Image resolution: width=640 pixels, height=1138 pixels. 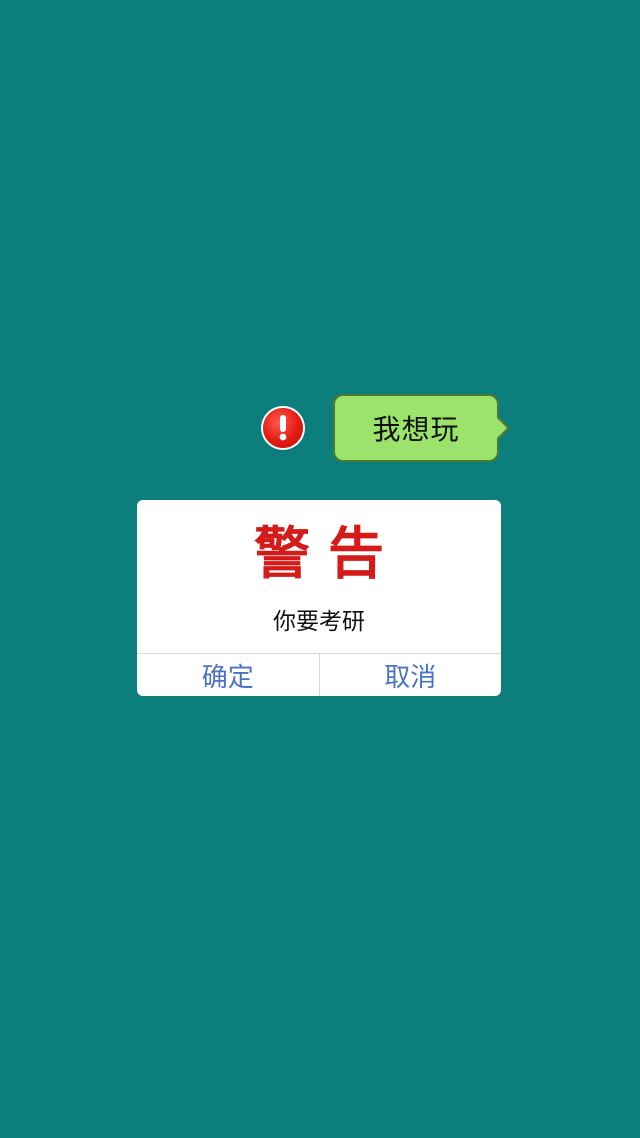 I want to click on exclamation-icon, so click(x=283, y=428).